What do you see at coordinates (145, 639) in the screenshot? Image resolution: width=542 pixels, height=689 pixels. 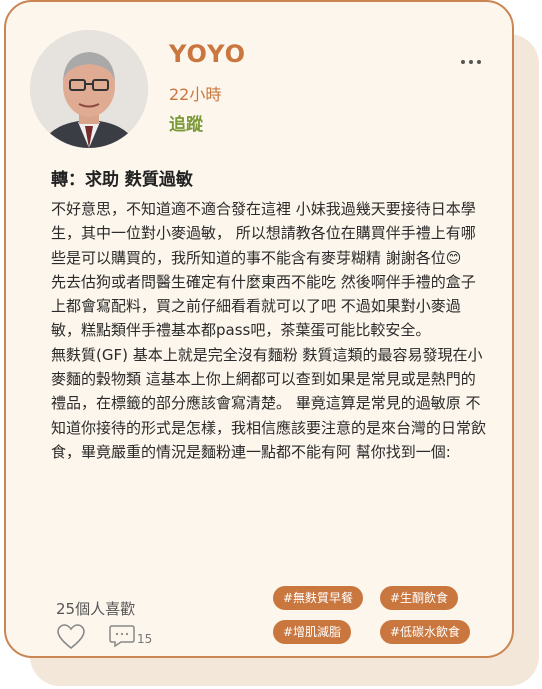 I see `comment-count: 15` at bounding box center [145, 639].